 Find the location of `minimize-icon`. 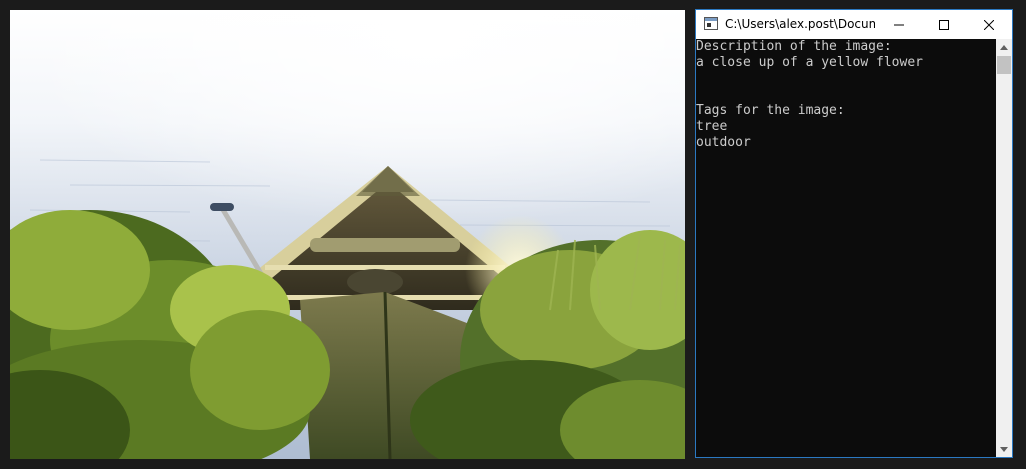

minimize-icon is located at coordinates (899, 24).